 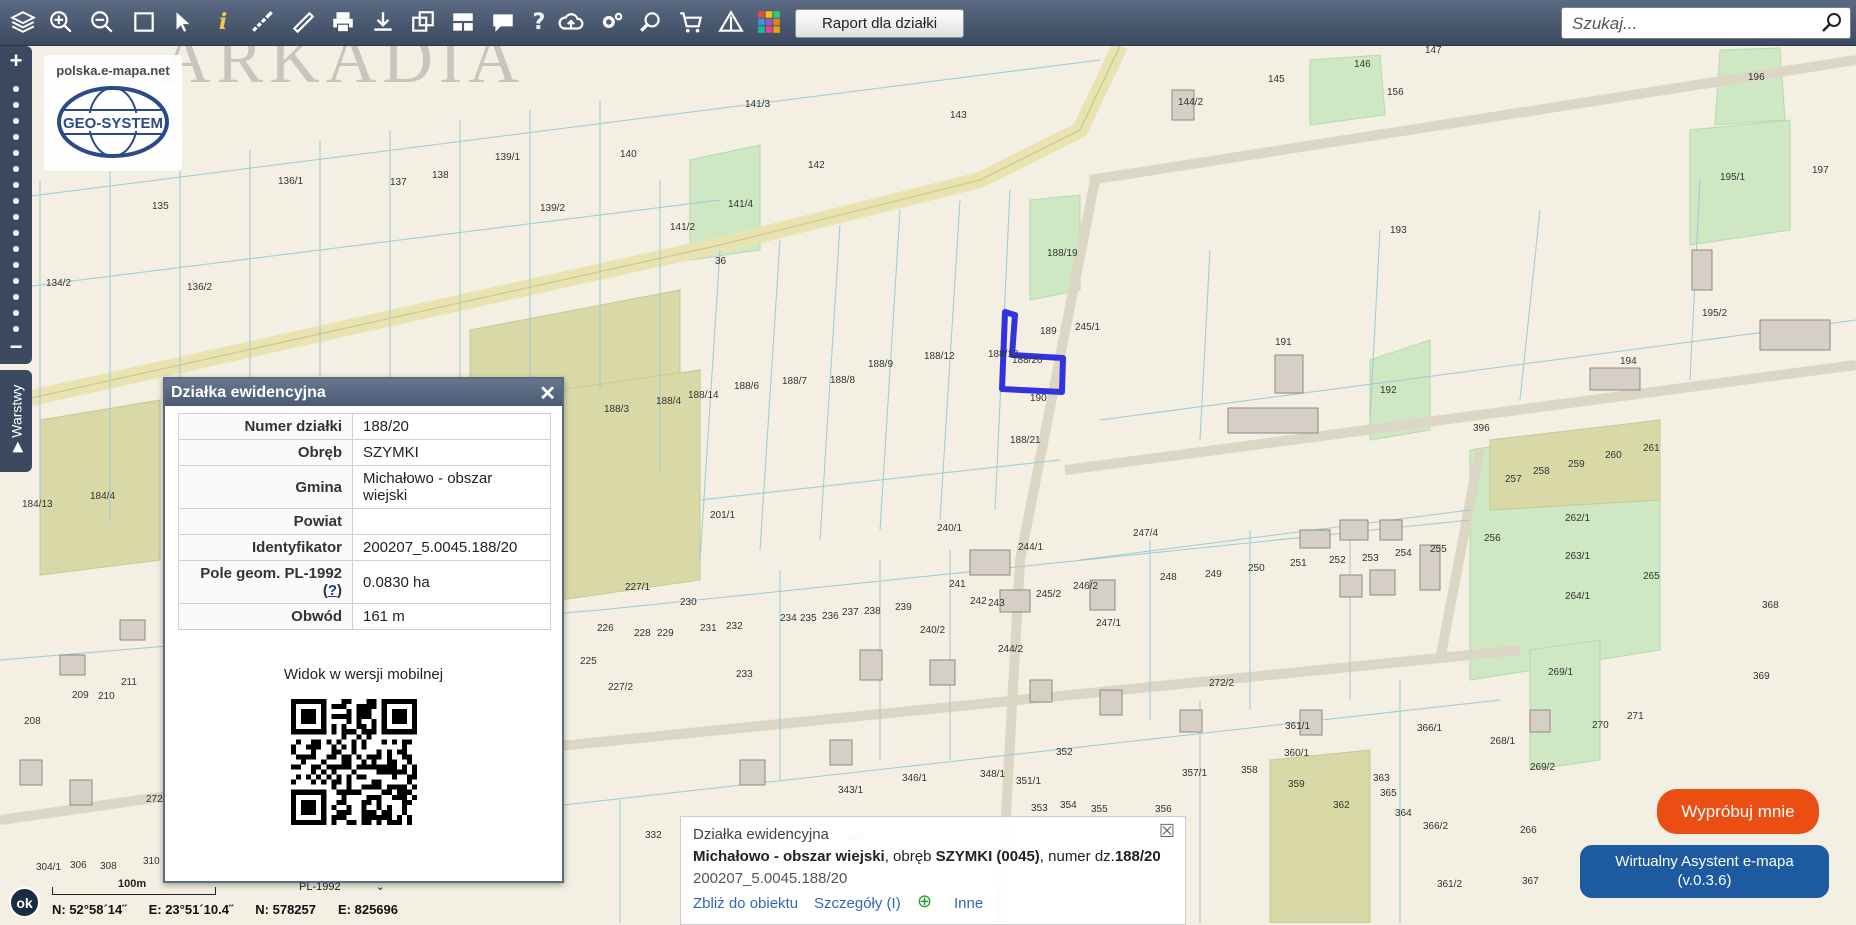 What do you see at coordinates (451, 487) in the screenshot?
I see `row-value: Michałowo - obszar wiejski` at bounding box center [451, 487].